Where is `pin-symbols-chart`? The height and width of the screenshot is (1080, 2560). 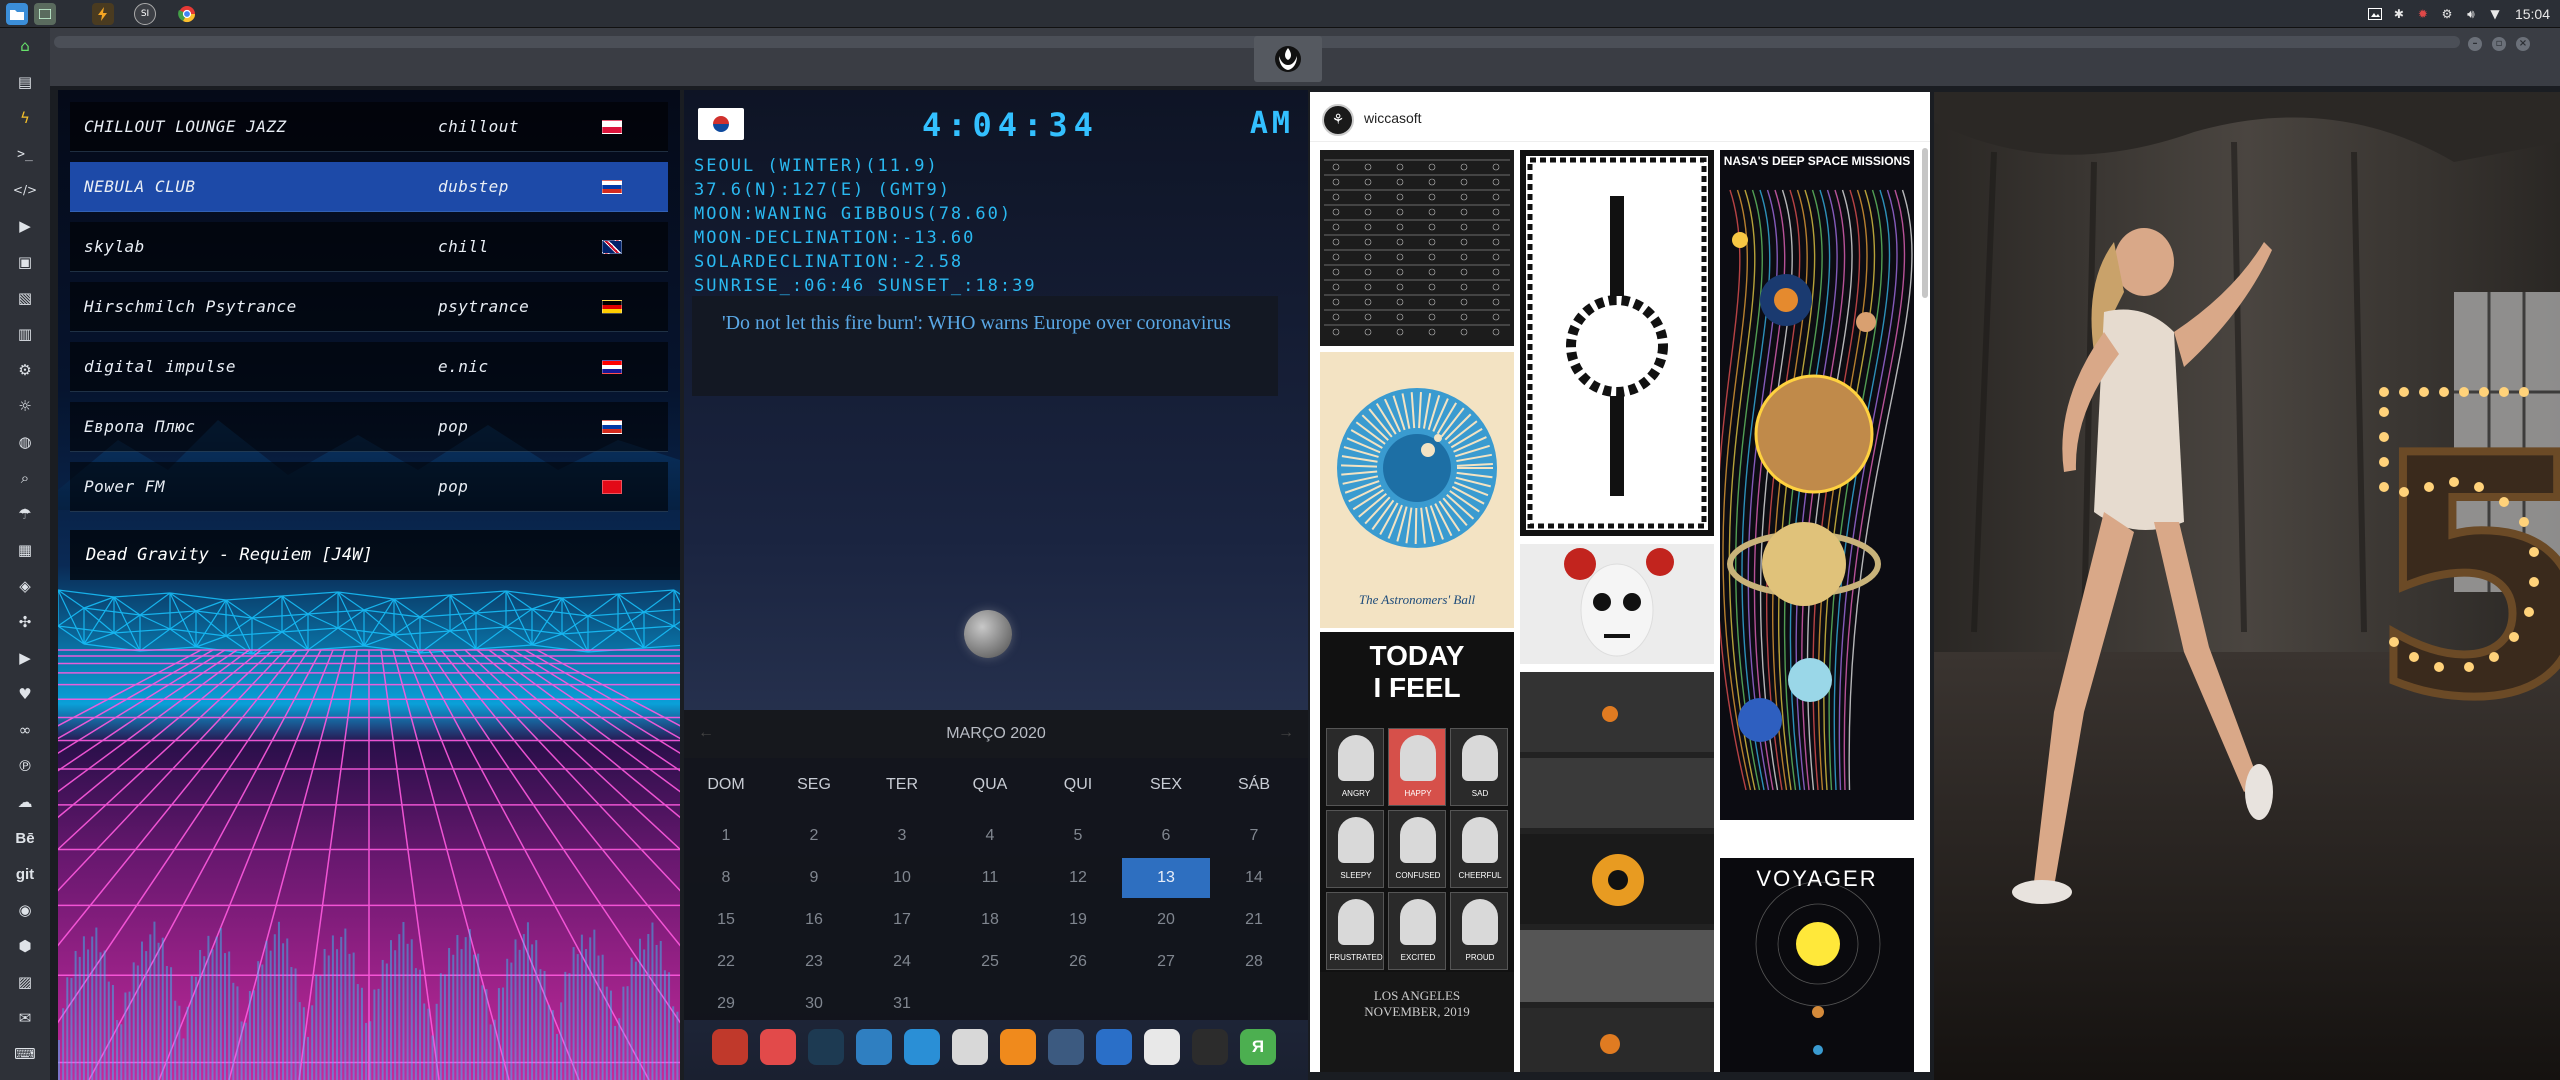 pin-symbols-chart is located at coordinates (1417, 248).